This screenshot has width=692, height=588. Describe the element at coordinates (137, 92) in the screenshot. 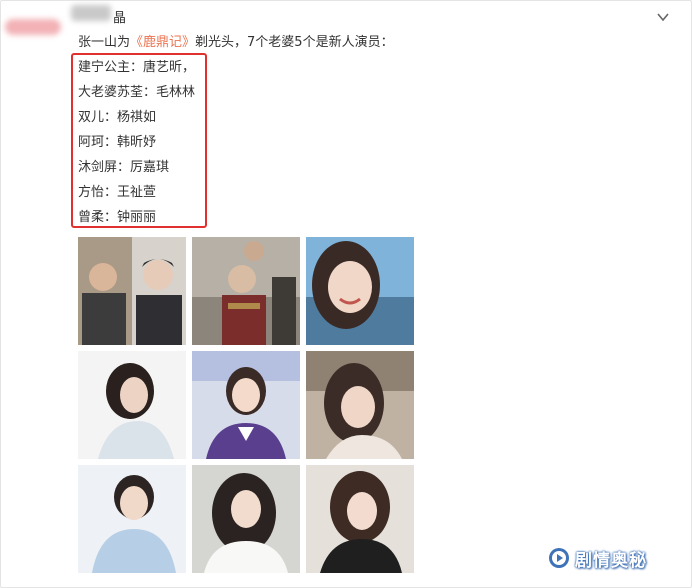

I see `cast-line: 大老婆苏荃：毛林林` at that location.